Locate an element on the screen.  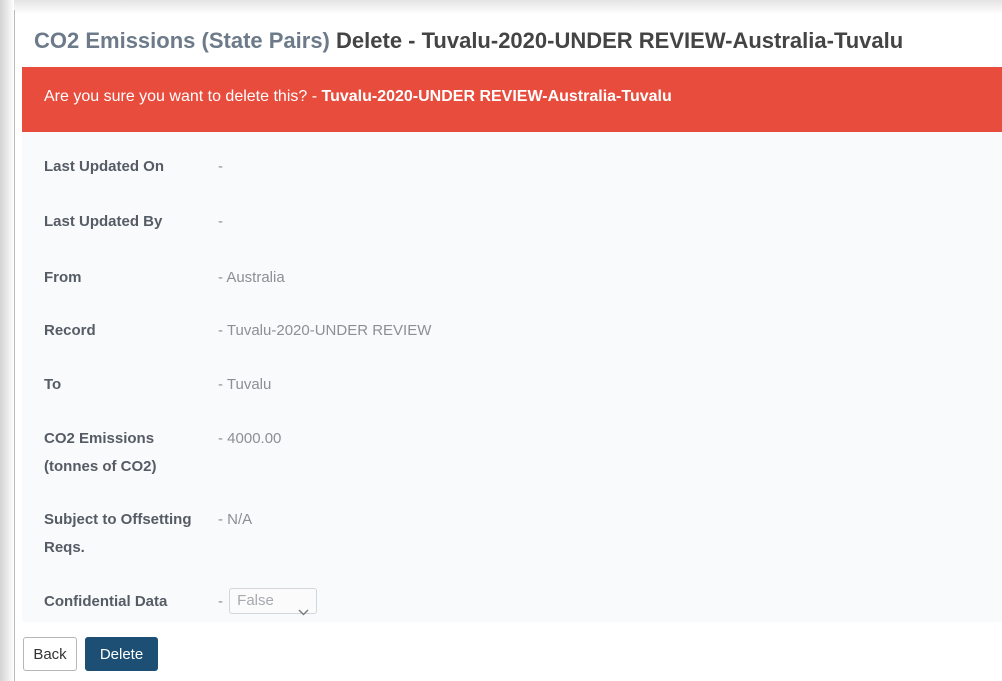
field-value-to: - Tuvalu is located at coordinates (245, 384).